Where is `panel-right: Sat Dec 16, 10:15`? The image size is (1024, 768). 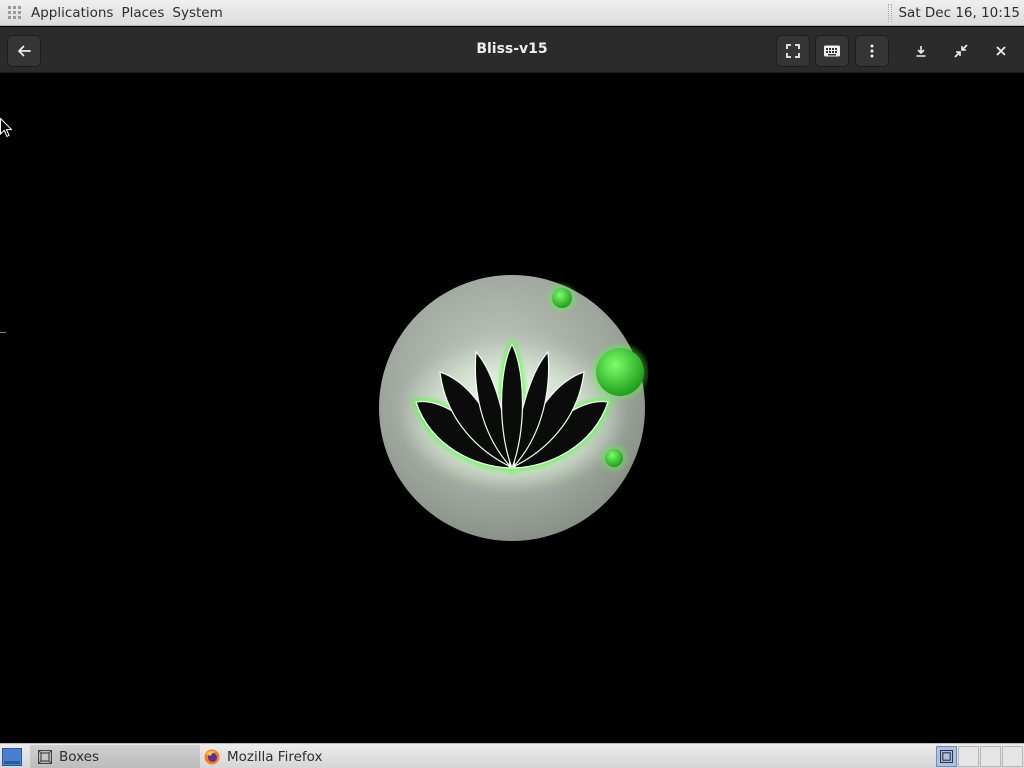 panel-right: Sat Dec 16, 10:15 is located at coordinates (956, 12).